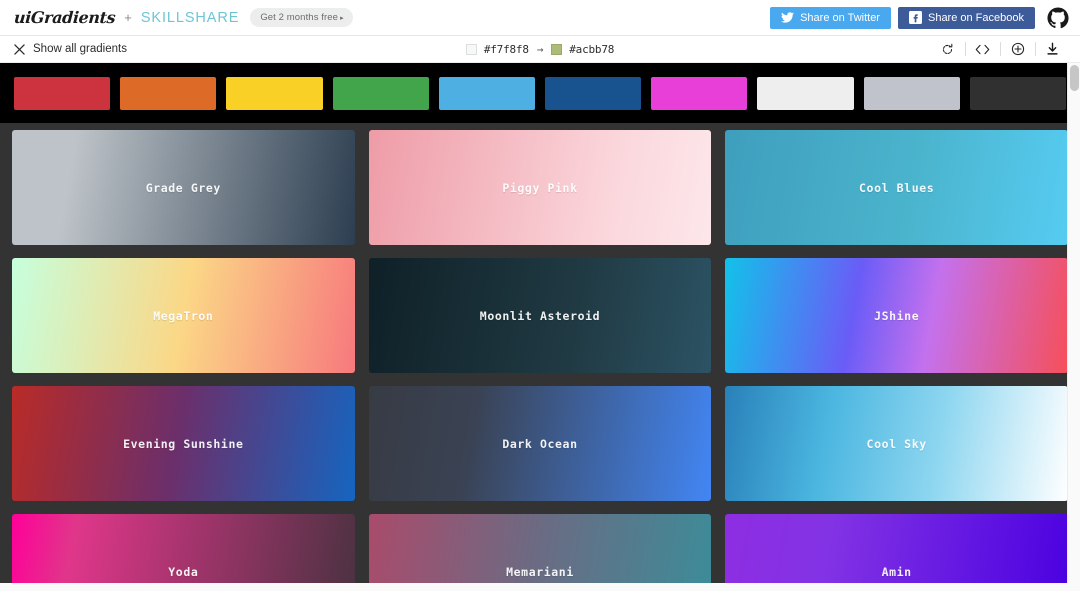 This screenshot has width=1080, height=591. I want to click on share-on-twitter-button: Share on Twitter, so click(830, 17).